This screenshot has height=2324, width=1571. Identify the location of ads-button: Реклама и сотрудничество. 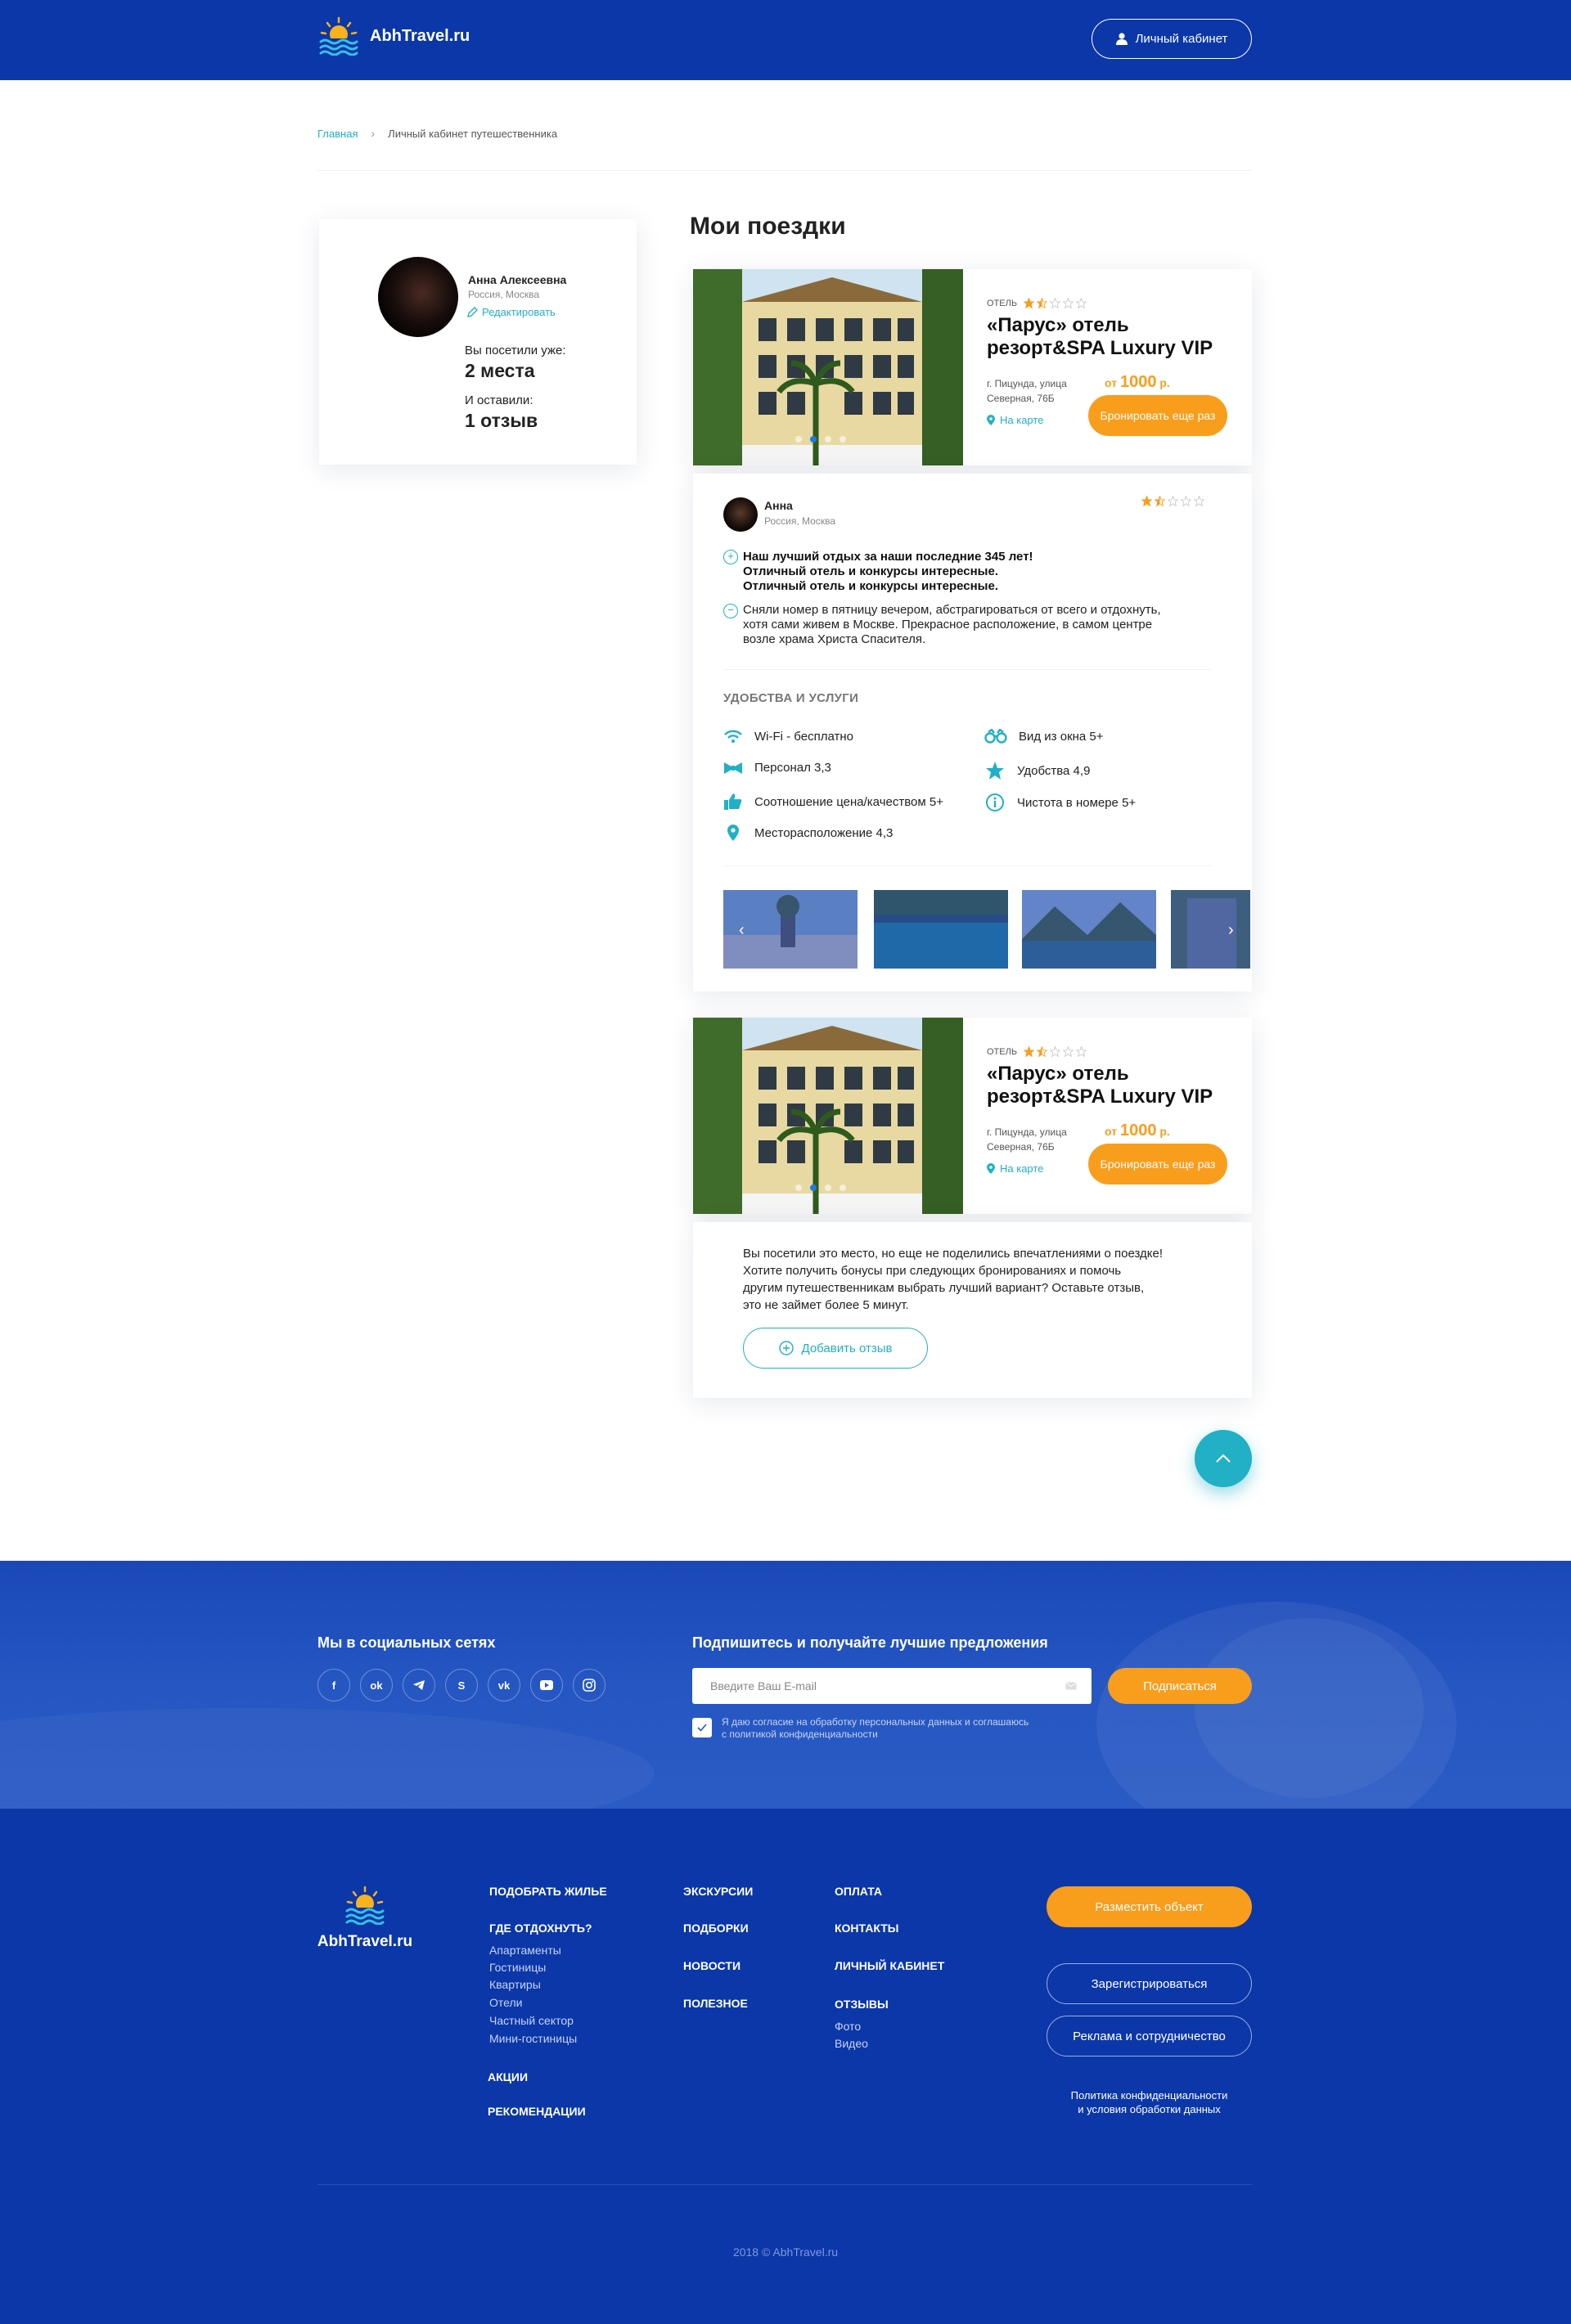
(1149, 2036).